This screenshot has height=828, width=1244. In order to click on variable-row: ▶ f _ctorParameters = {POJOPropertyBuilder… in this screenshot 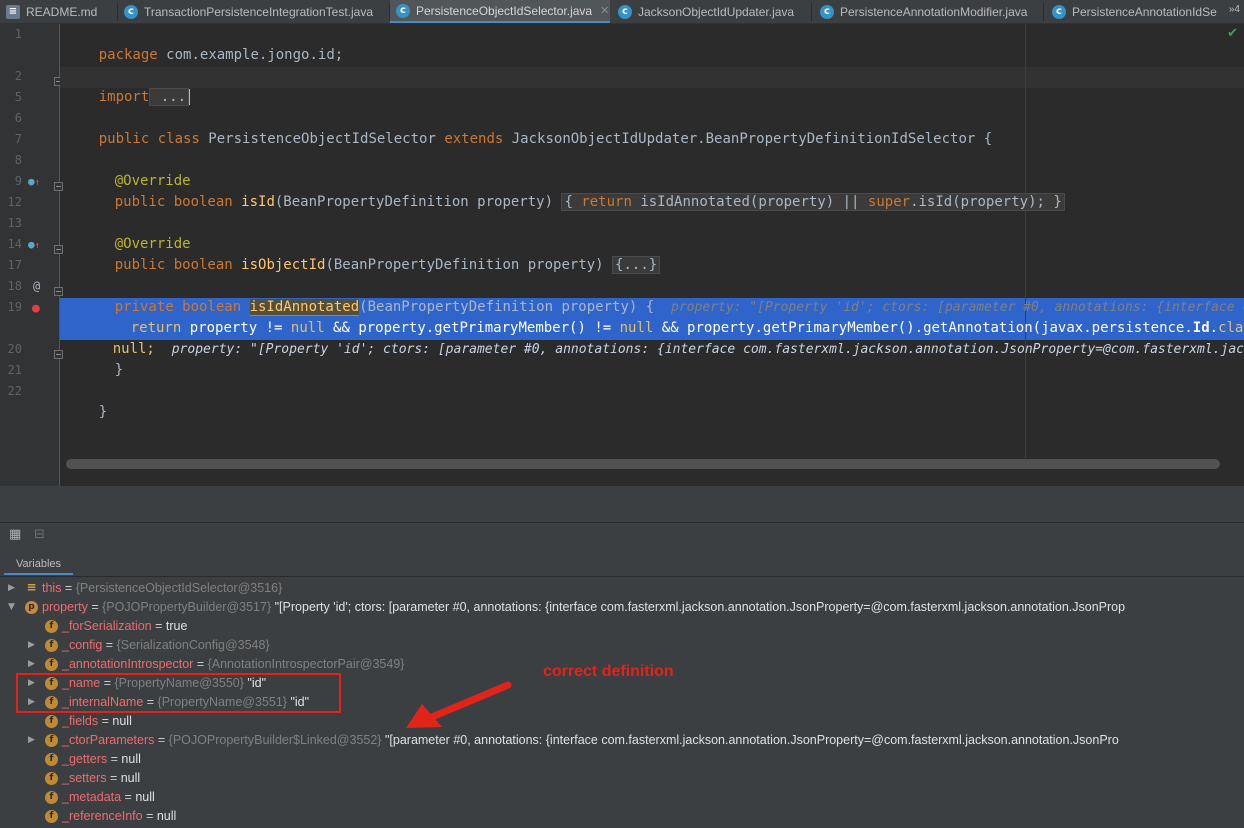, I will do `click(622, 740)`.